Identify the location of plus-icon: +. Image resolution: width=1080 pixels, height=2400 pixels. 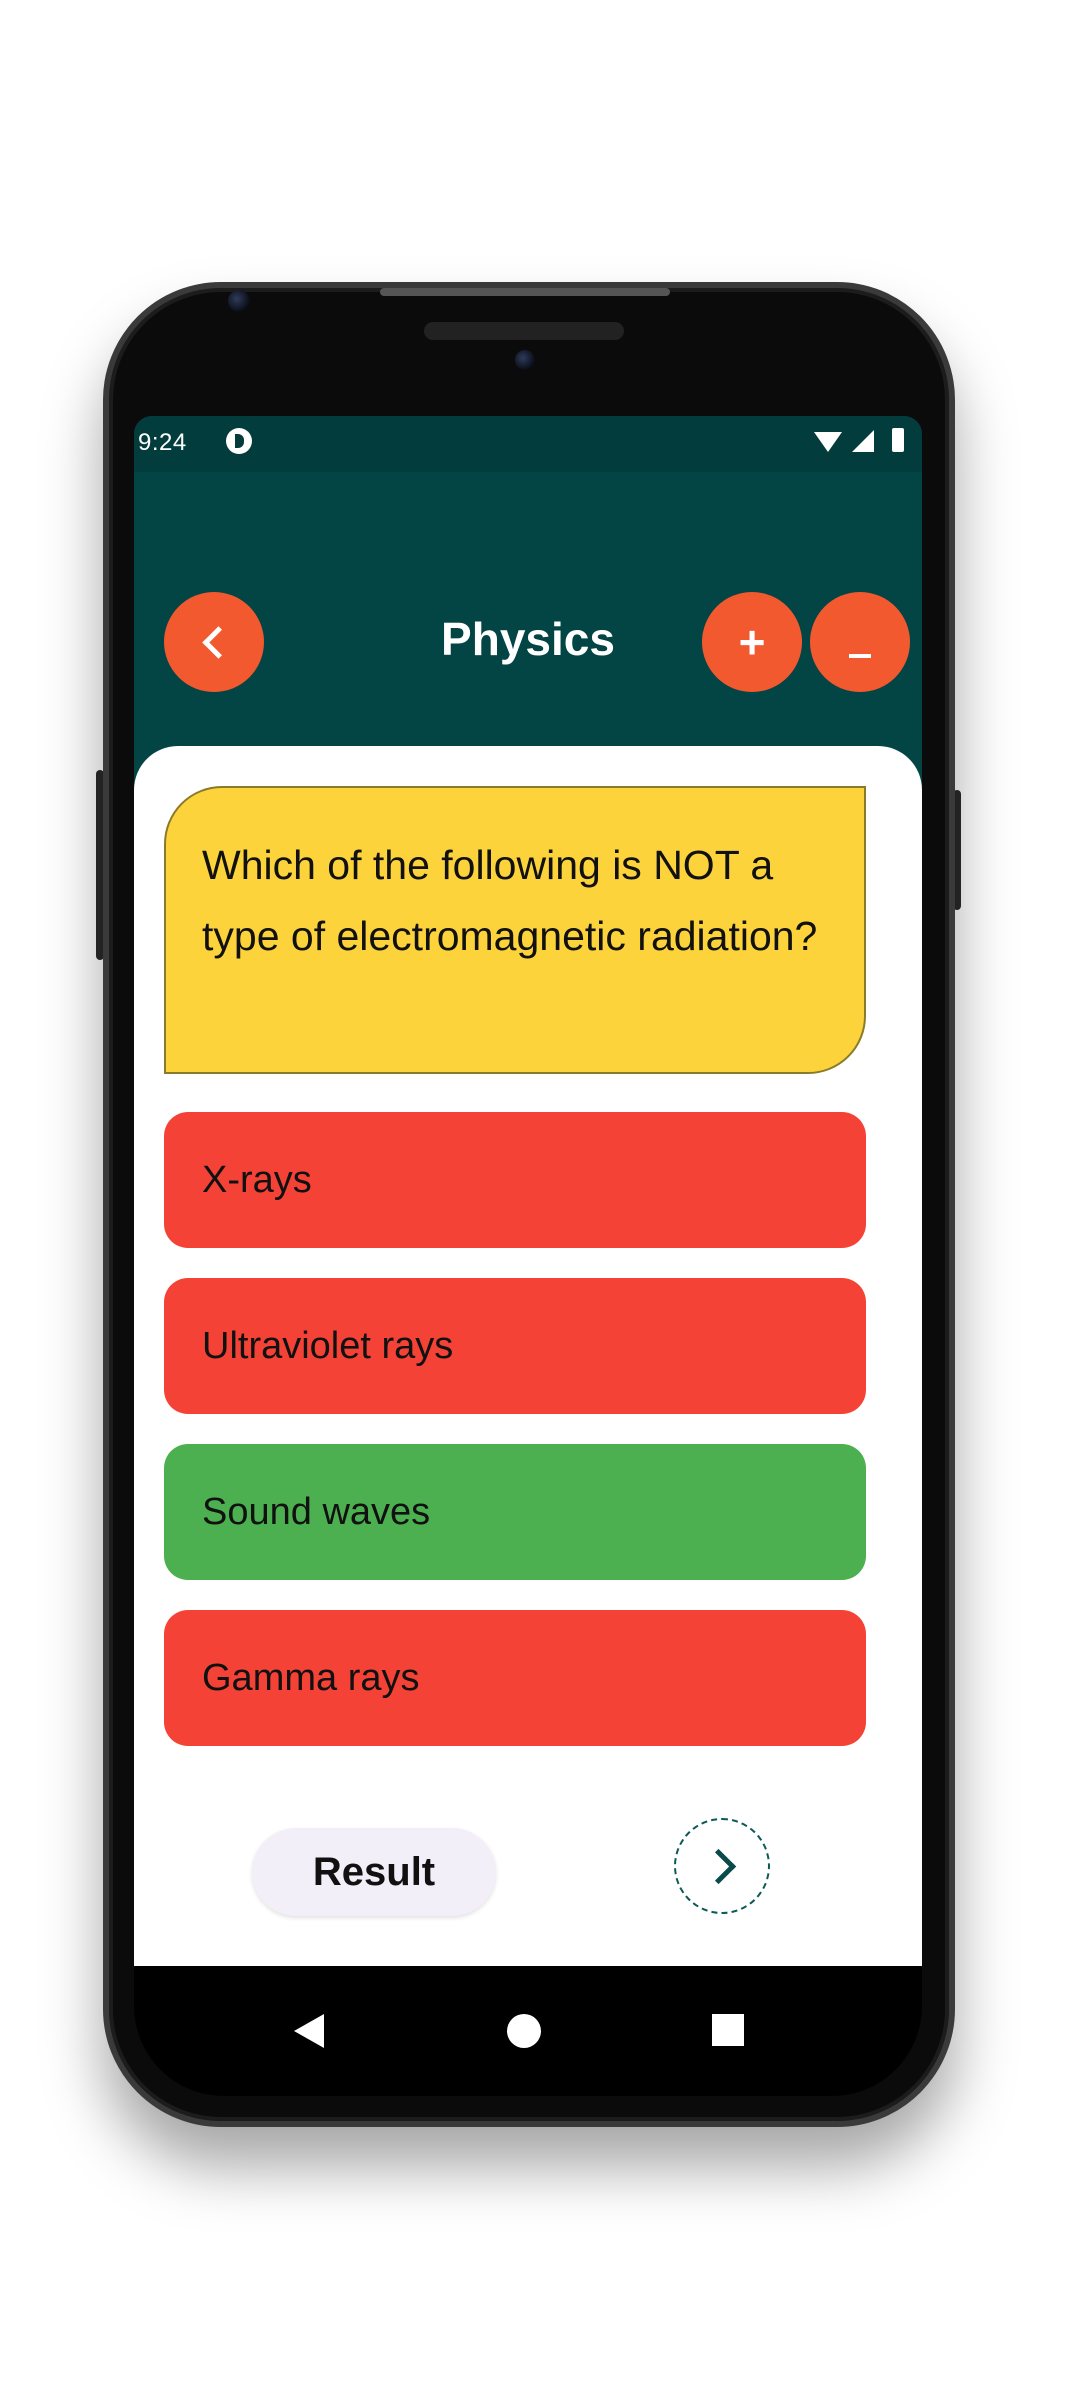
(752, 642).